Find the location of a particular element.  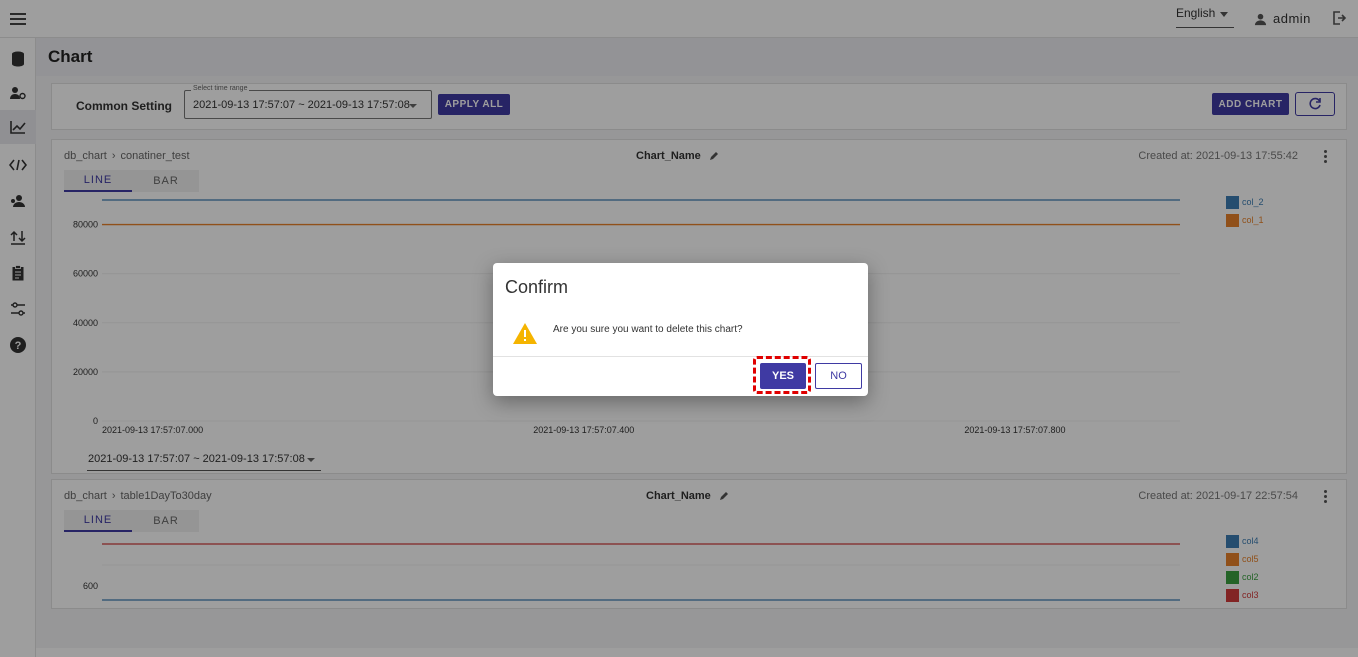

dialog-title: Confirm is located at coordinates (537, 287).